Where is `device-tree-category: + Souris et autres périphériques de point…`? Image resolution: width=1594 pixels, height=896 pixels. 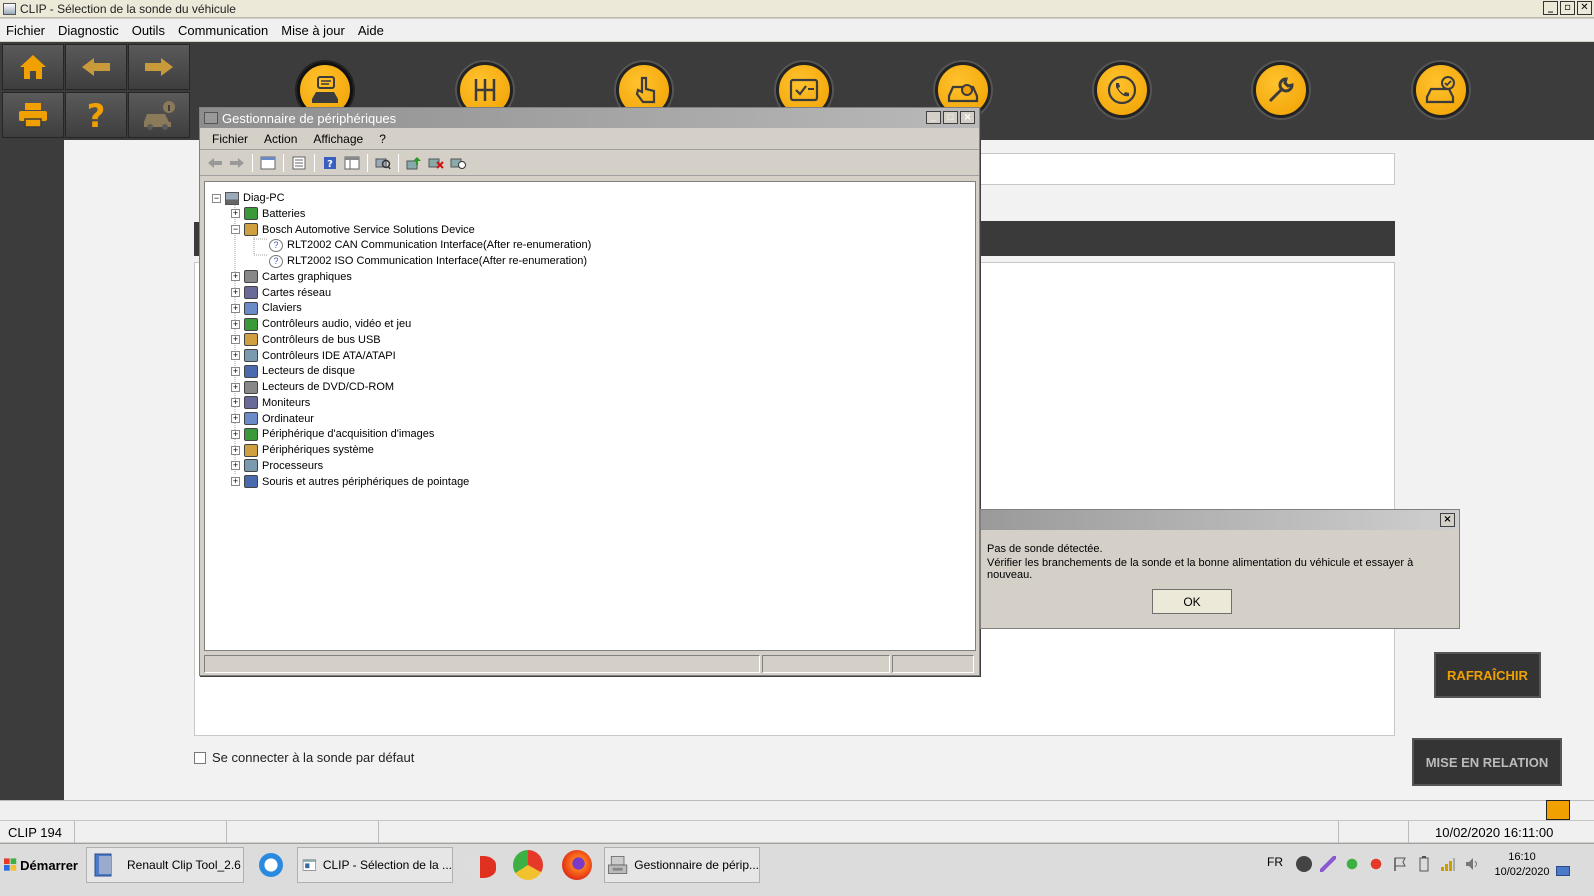 device-tree-category: + Souris et autres périphériques de point… is located at coordinates (350, 482).